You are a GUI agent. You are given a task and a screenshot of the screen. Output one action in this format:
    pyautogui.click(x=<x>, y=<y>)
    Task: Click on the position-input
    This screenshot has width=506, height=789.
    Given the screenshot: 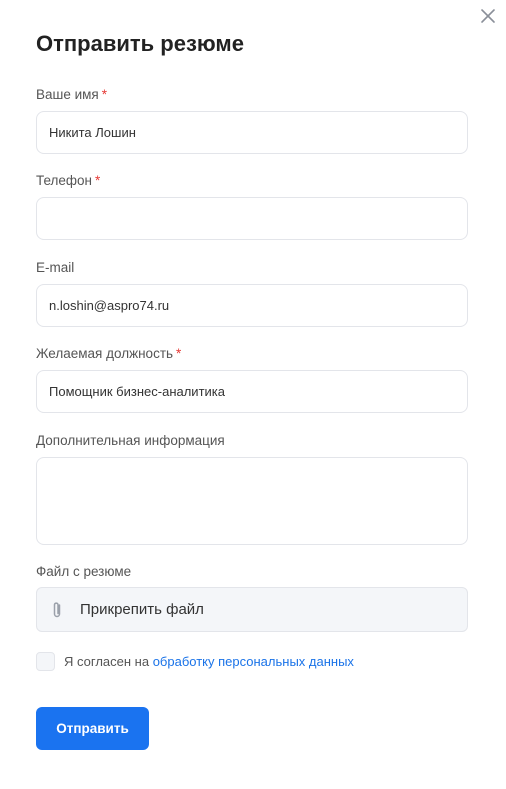 What is the action you would take?
    pyautogui.click(x=252, y=391)
    